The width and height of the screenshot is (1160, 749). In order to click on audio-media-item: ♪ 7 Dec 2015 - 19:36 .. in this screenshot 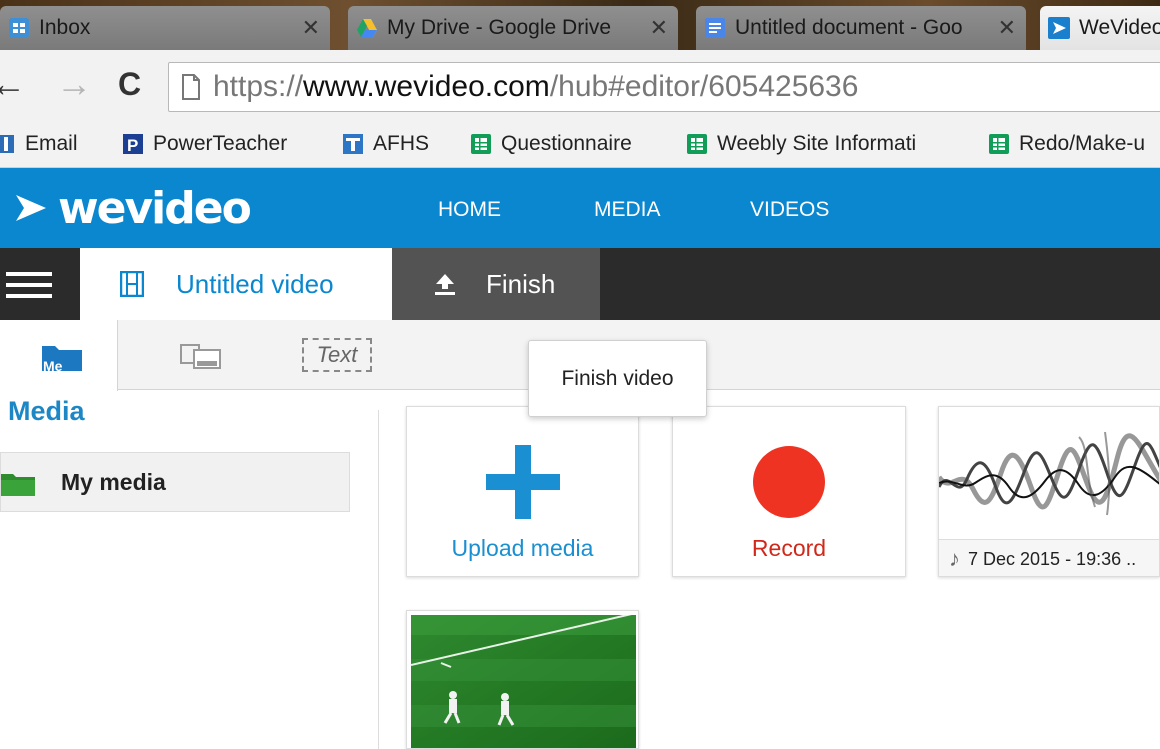, I will do `click(1049, 491)`.